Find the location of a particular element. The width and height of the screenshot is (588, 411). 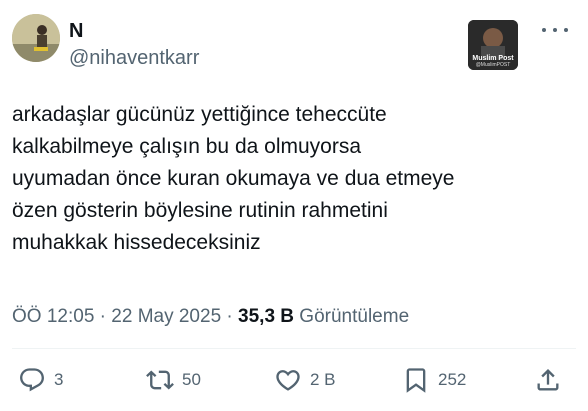

like-icon is located at coordinates (288, 380).